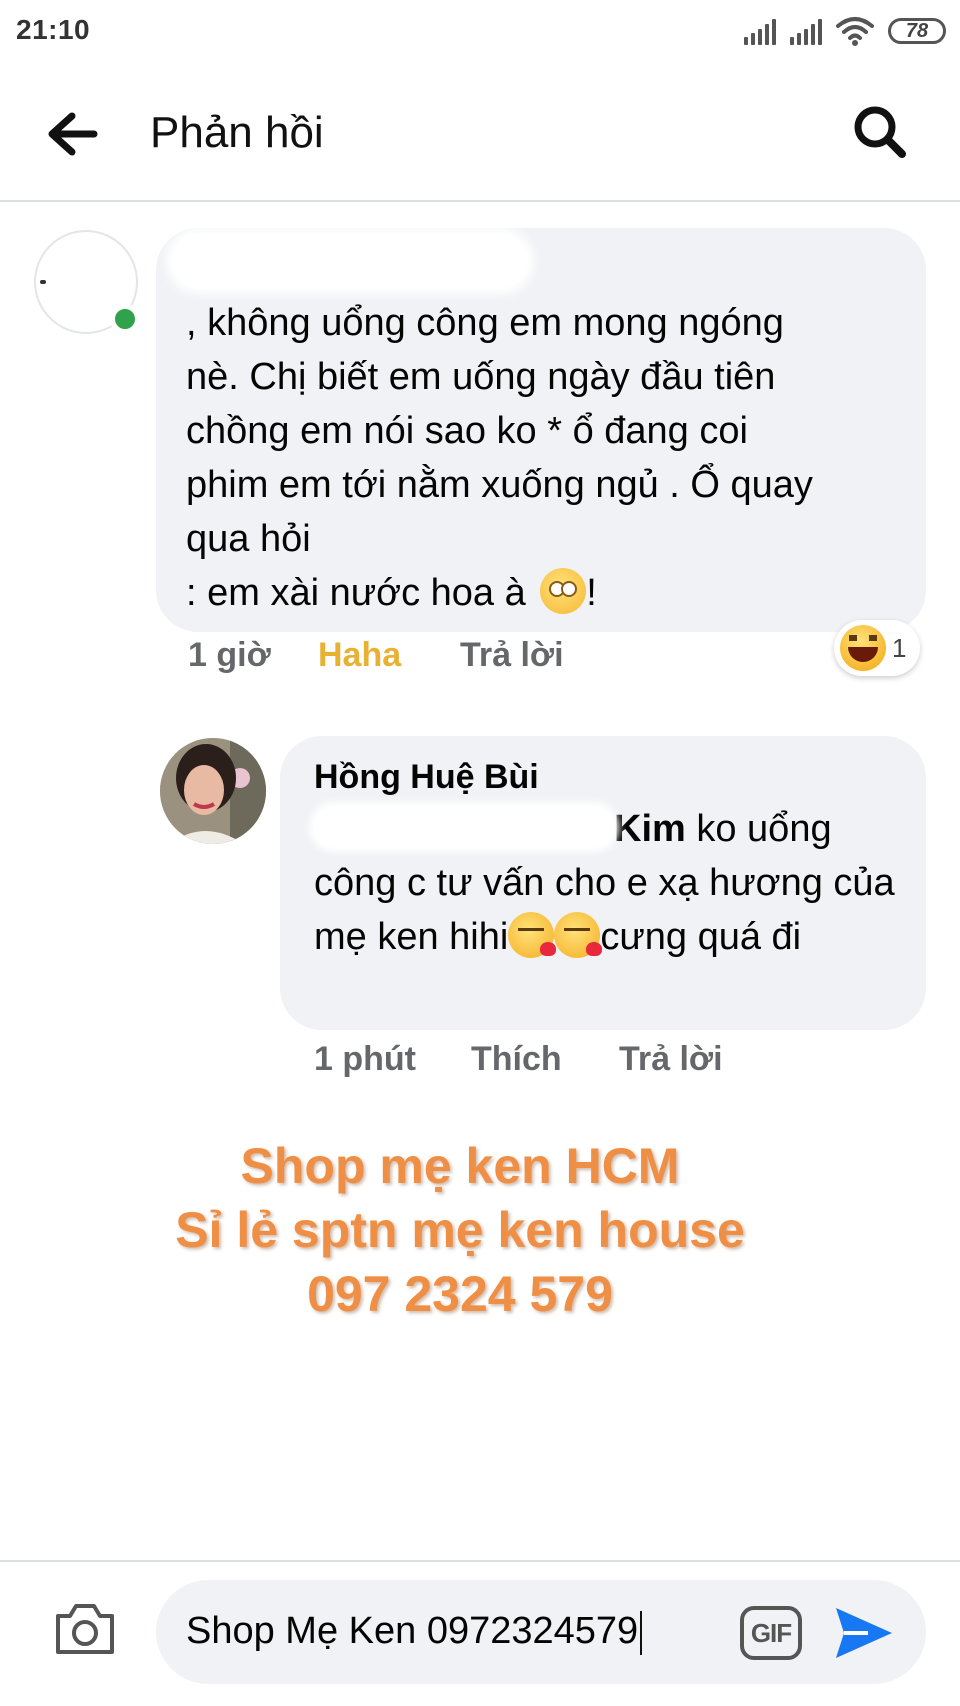 Image resolution: width=960 pixels, height=1706 pixels. What do you see at coordinates (855, 31) in the screenshot?
I see `wifi-icon` at bounding box center [855, 31].